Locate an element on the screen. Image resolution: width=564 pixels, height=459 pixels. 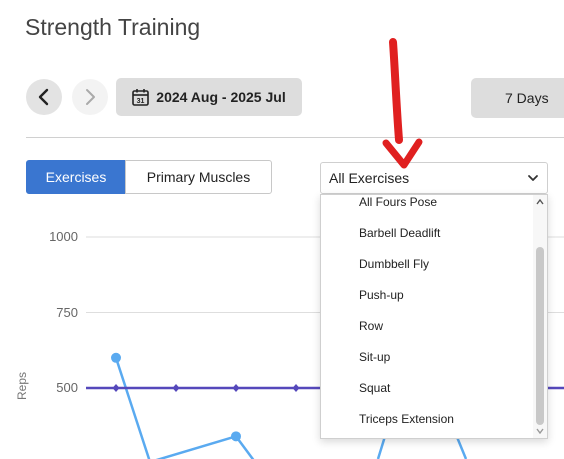
scrollbar-thumb is located at coordinates (540, 336).